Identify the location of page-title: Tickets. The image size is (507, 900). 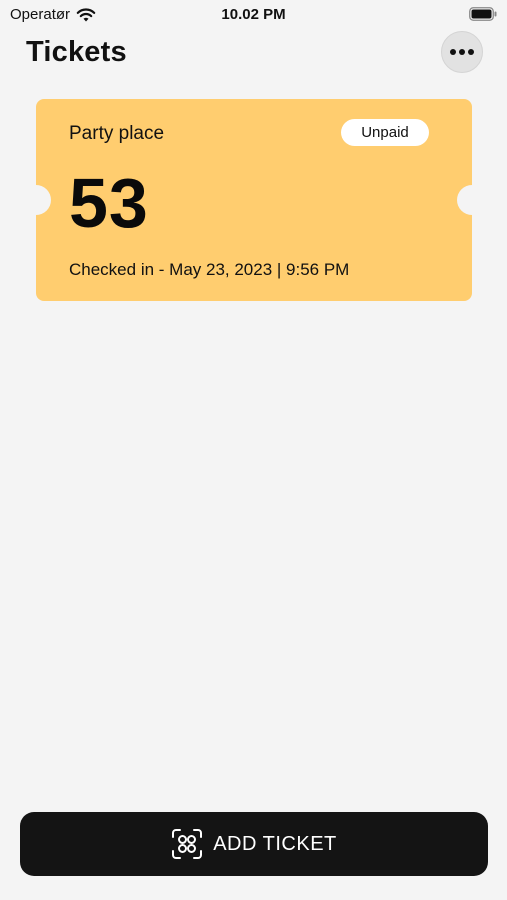
(76, 52).